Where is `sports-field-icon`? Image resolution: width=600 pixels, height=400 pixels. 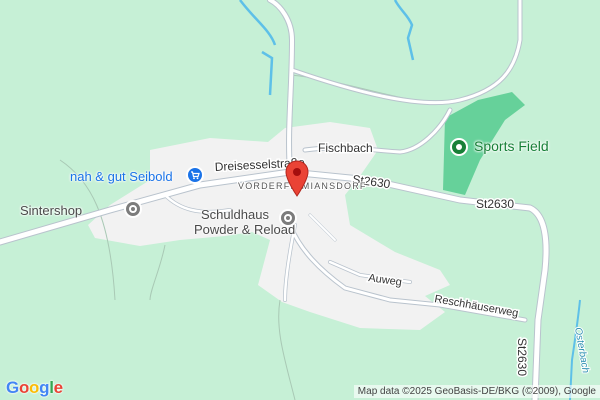
sports-field-icon is located at coordinates (459, 147).